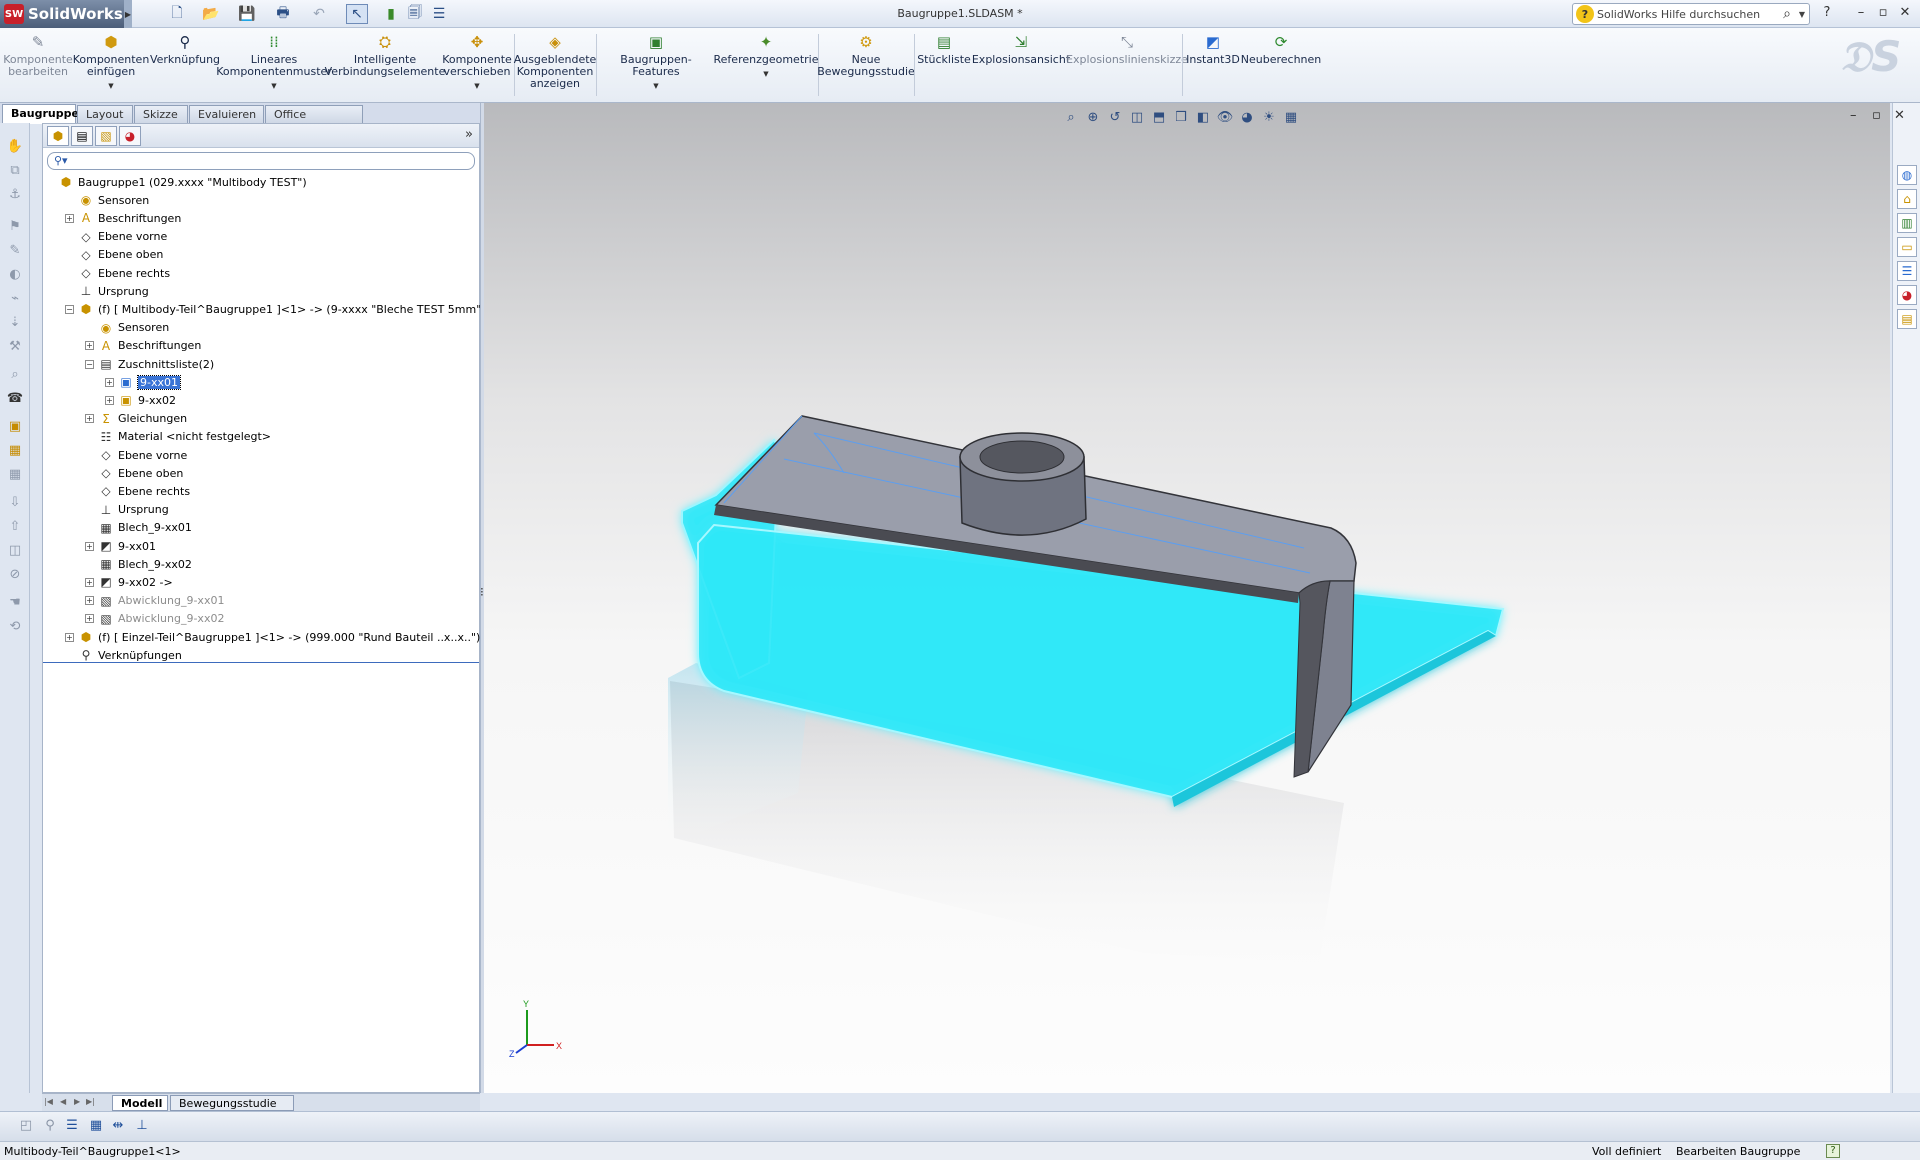 This screenshot has width=1920, height=1160. I want to click on tab-office-produkte: Office Produkte, so click(314, 119).